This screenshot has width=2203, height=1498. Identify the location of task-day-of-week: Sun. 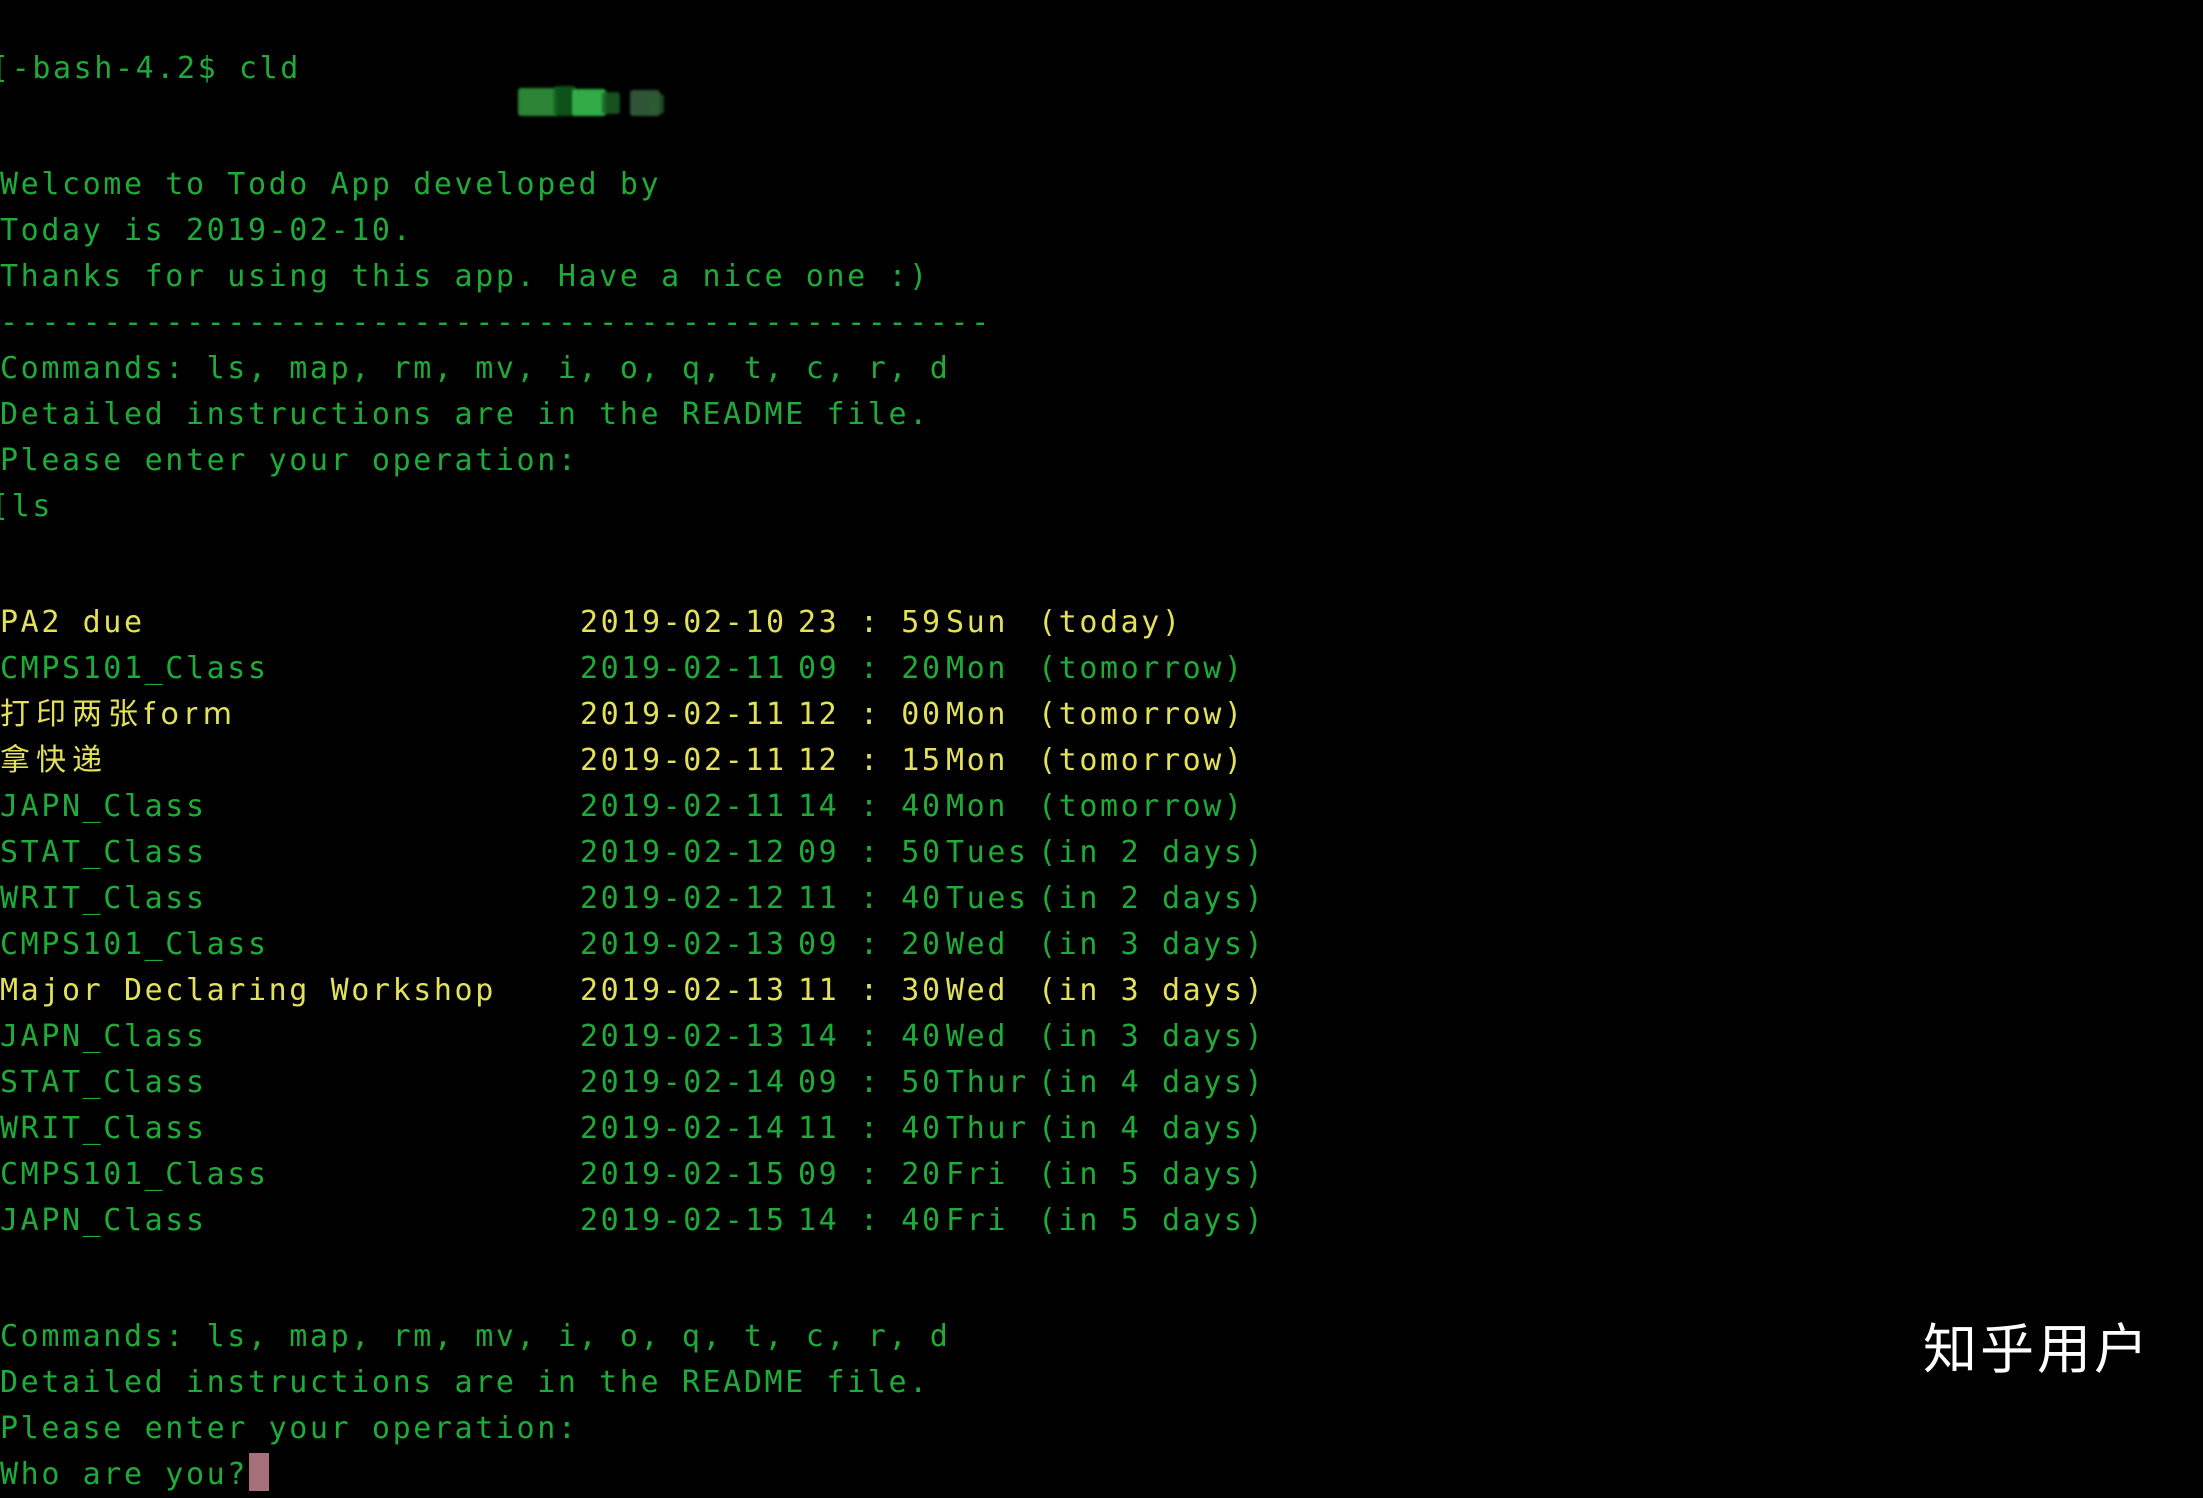
(977, 622).